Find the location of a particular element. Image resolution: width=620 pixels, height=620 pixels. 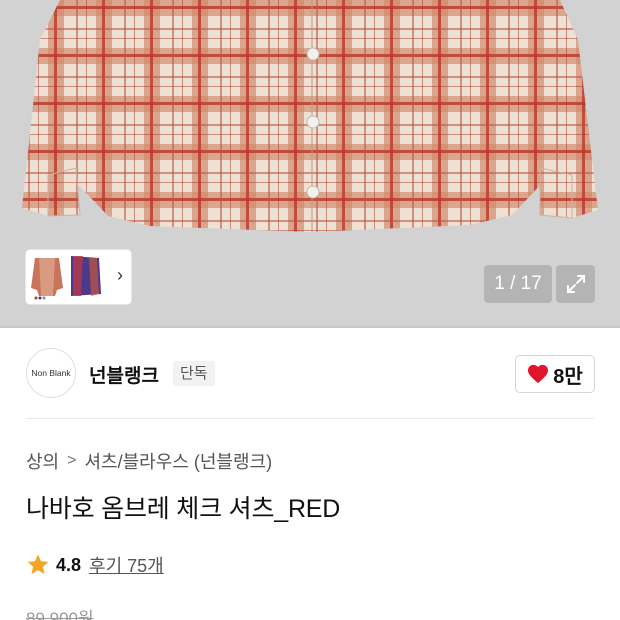

breadcrumb-category: 상의 is located at coordinates (42, 461).